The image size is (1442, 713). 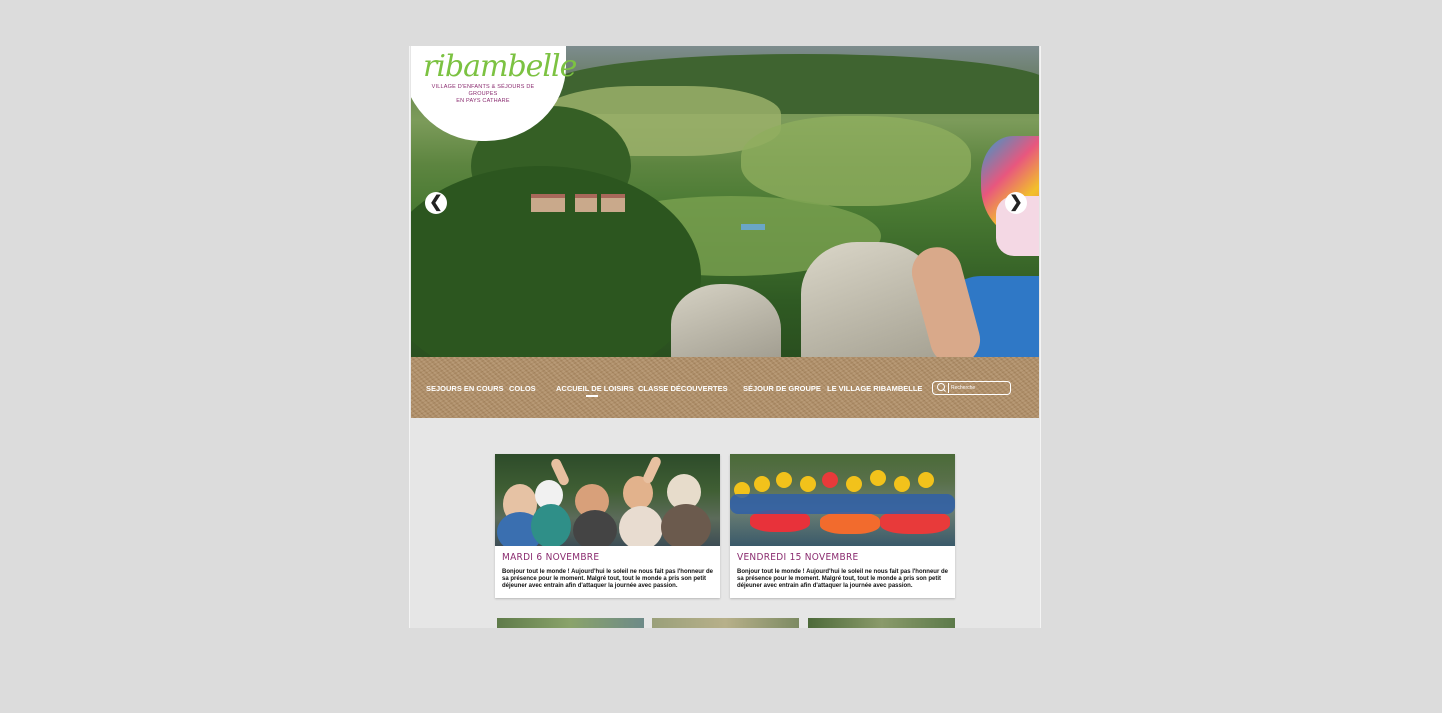 What do you see at coordinates (483, 101) in the screenshot?
I see `logo-tagline-2: en pays cathare` at bounding box center [483, 101].